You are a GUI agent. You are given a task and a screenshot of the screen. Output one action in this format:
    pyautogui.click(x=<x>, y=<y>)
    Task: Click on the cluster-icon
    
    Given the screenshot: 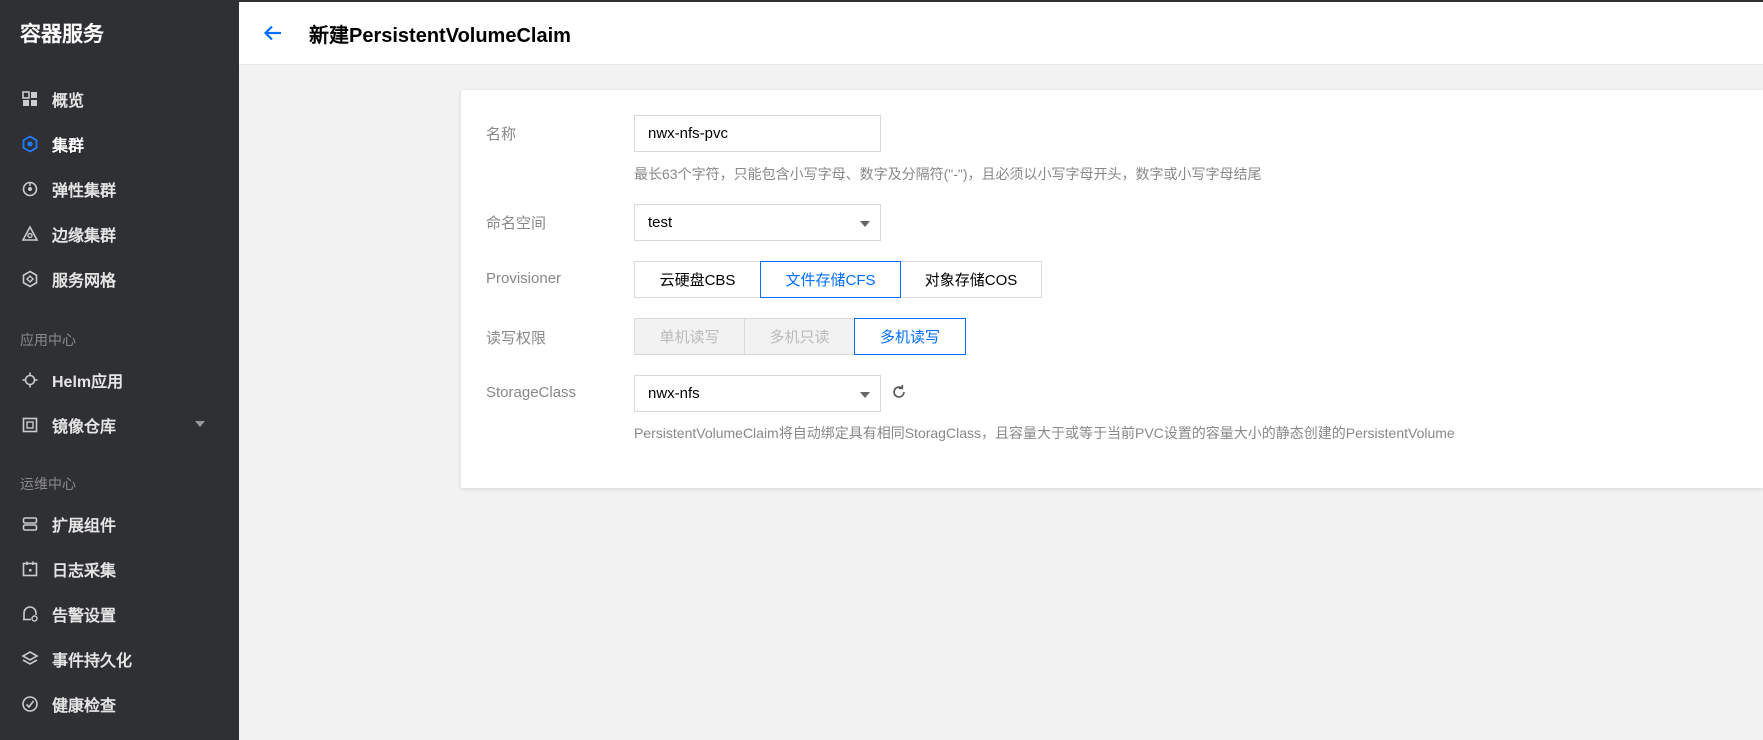 What is the action you would take?
    pyautogui.click(x=30, y=144)
    